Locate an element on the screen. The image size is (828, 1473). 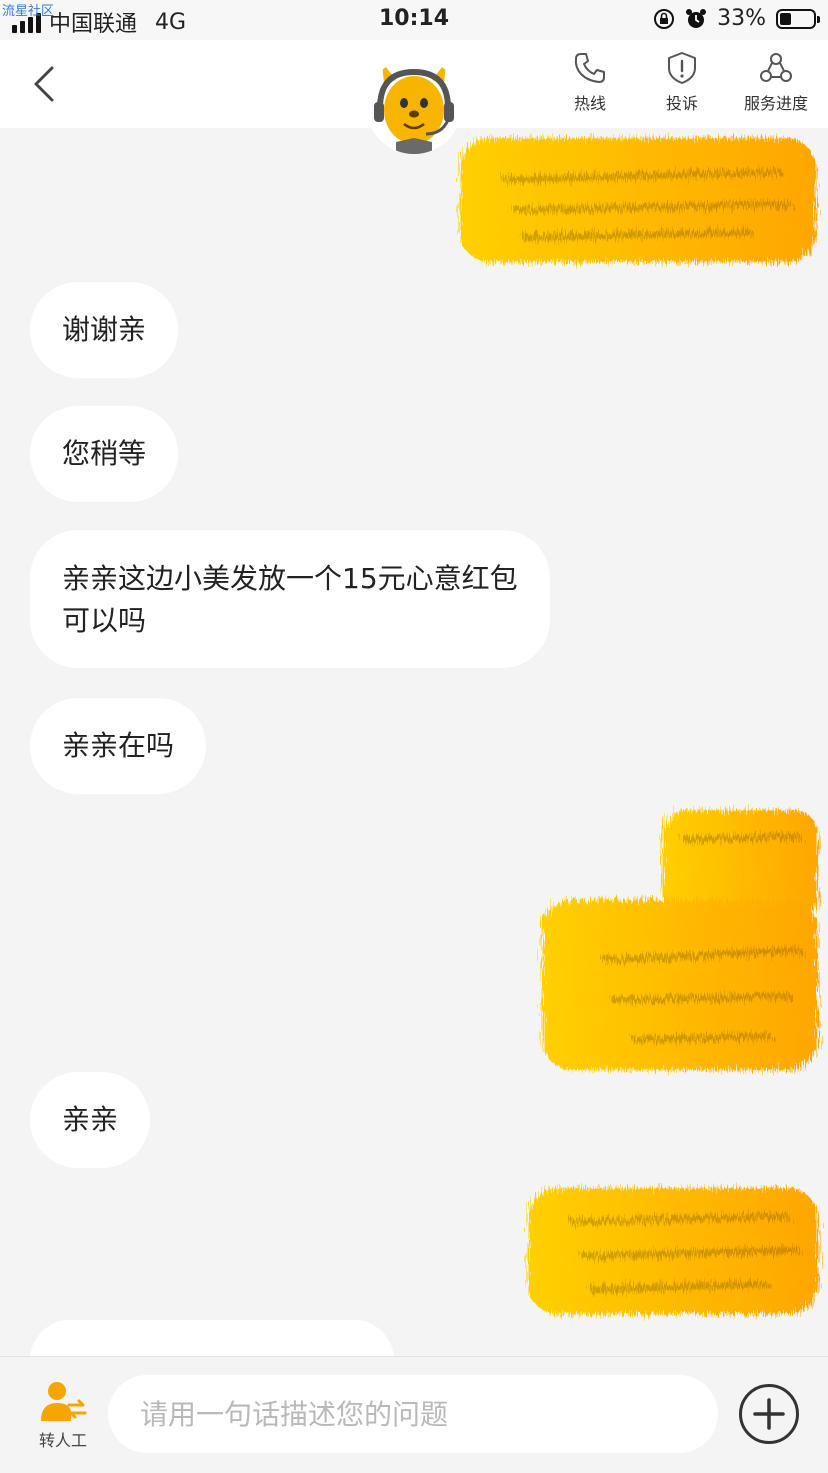
message-bubble: 亲亲这边小美发放一个15元心意红包 可以吗 is located at coordinates (290, 599).